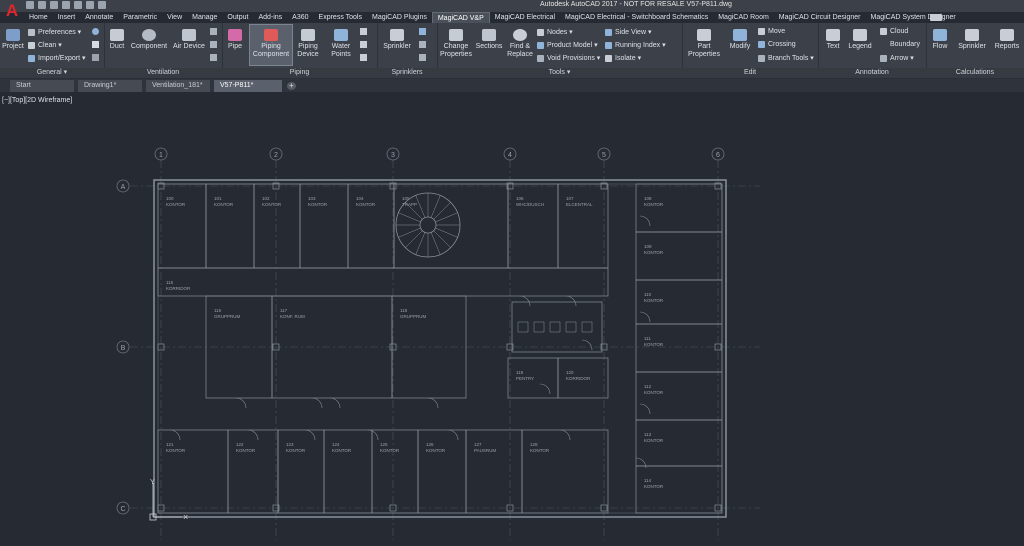  What do you see at coordinates (771, 31) in the screenshot?
I see `move-button: Move` at bounding box center [771, 31].